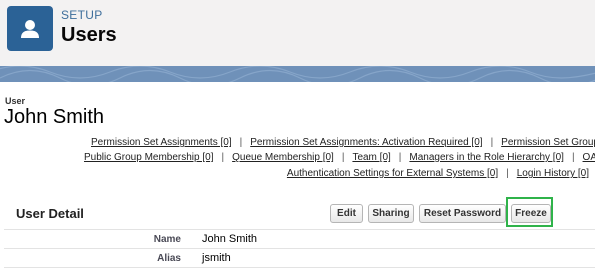 The image size is (595, 271). I want to click on field-label-name: Name, so click(167, 239).